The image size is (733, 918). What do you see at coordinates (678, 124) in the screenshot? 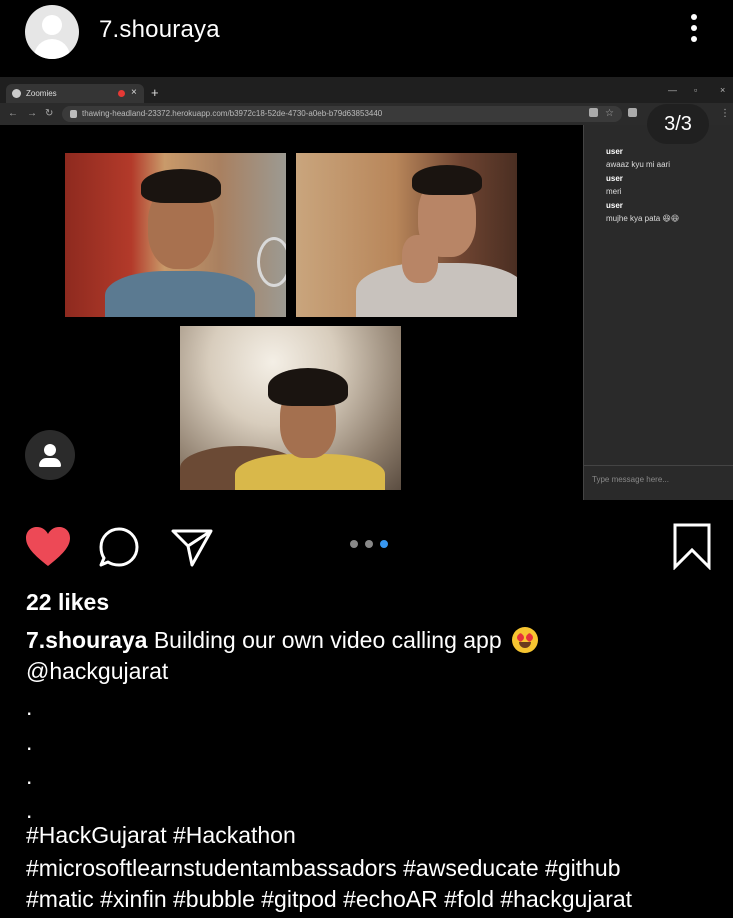
I see `carousel-counter: 3/3` at bounding box center [678, 124].